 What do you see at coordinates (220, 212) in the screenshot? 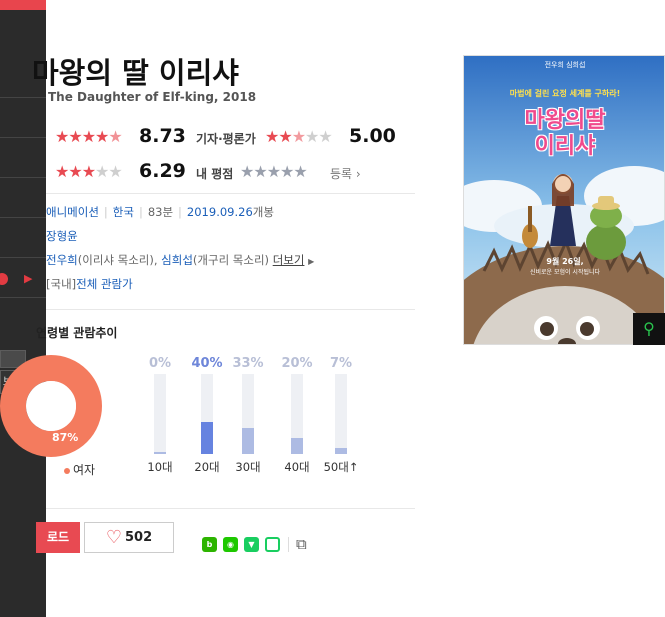
I see `release-date: 2019.09.26` at bounding box center [220, 212].